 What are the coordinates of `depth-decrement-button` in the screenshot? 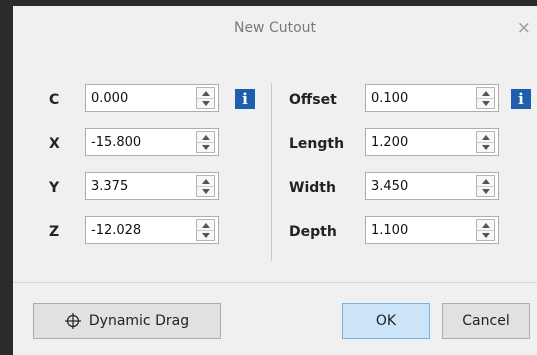 It's located at (485, 235).